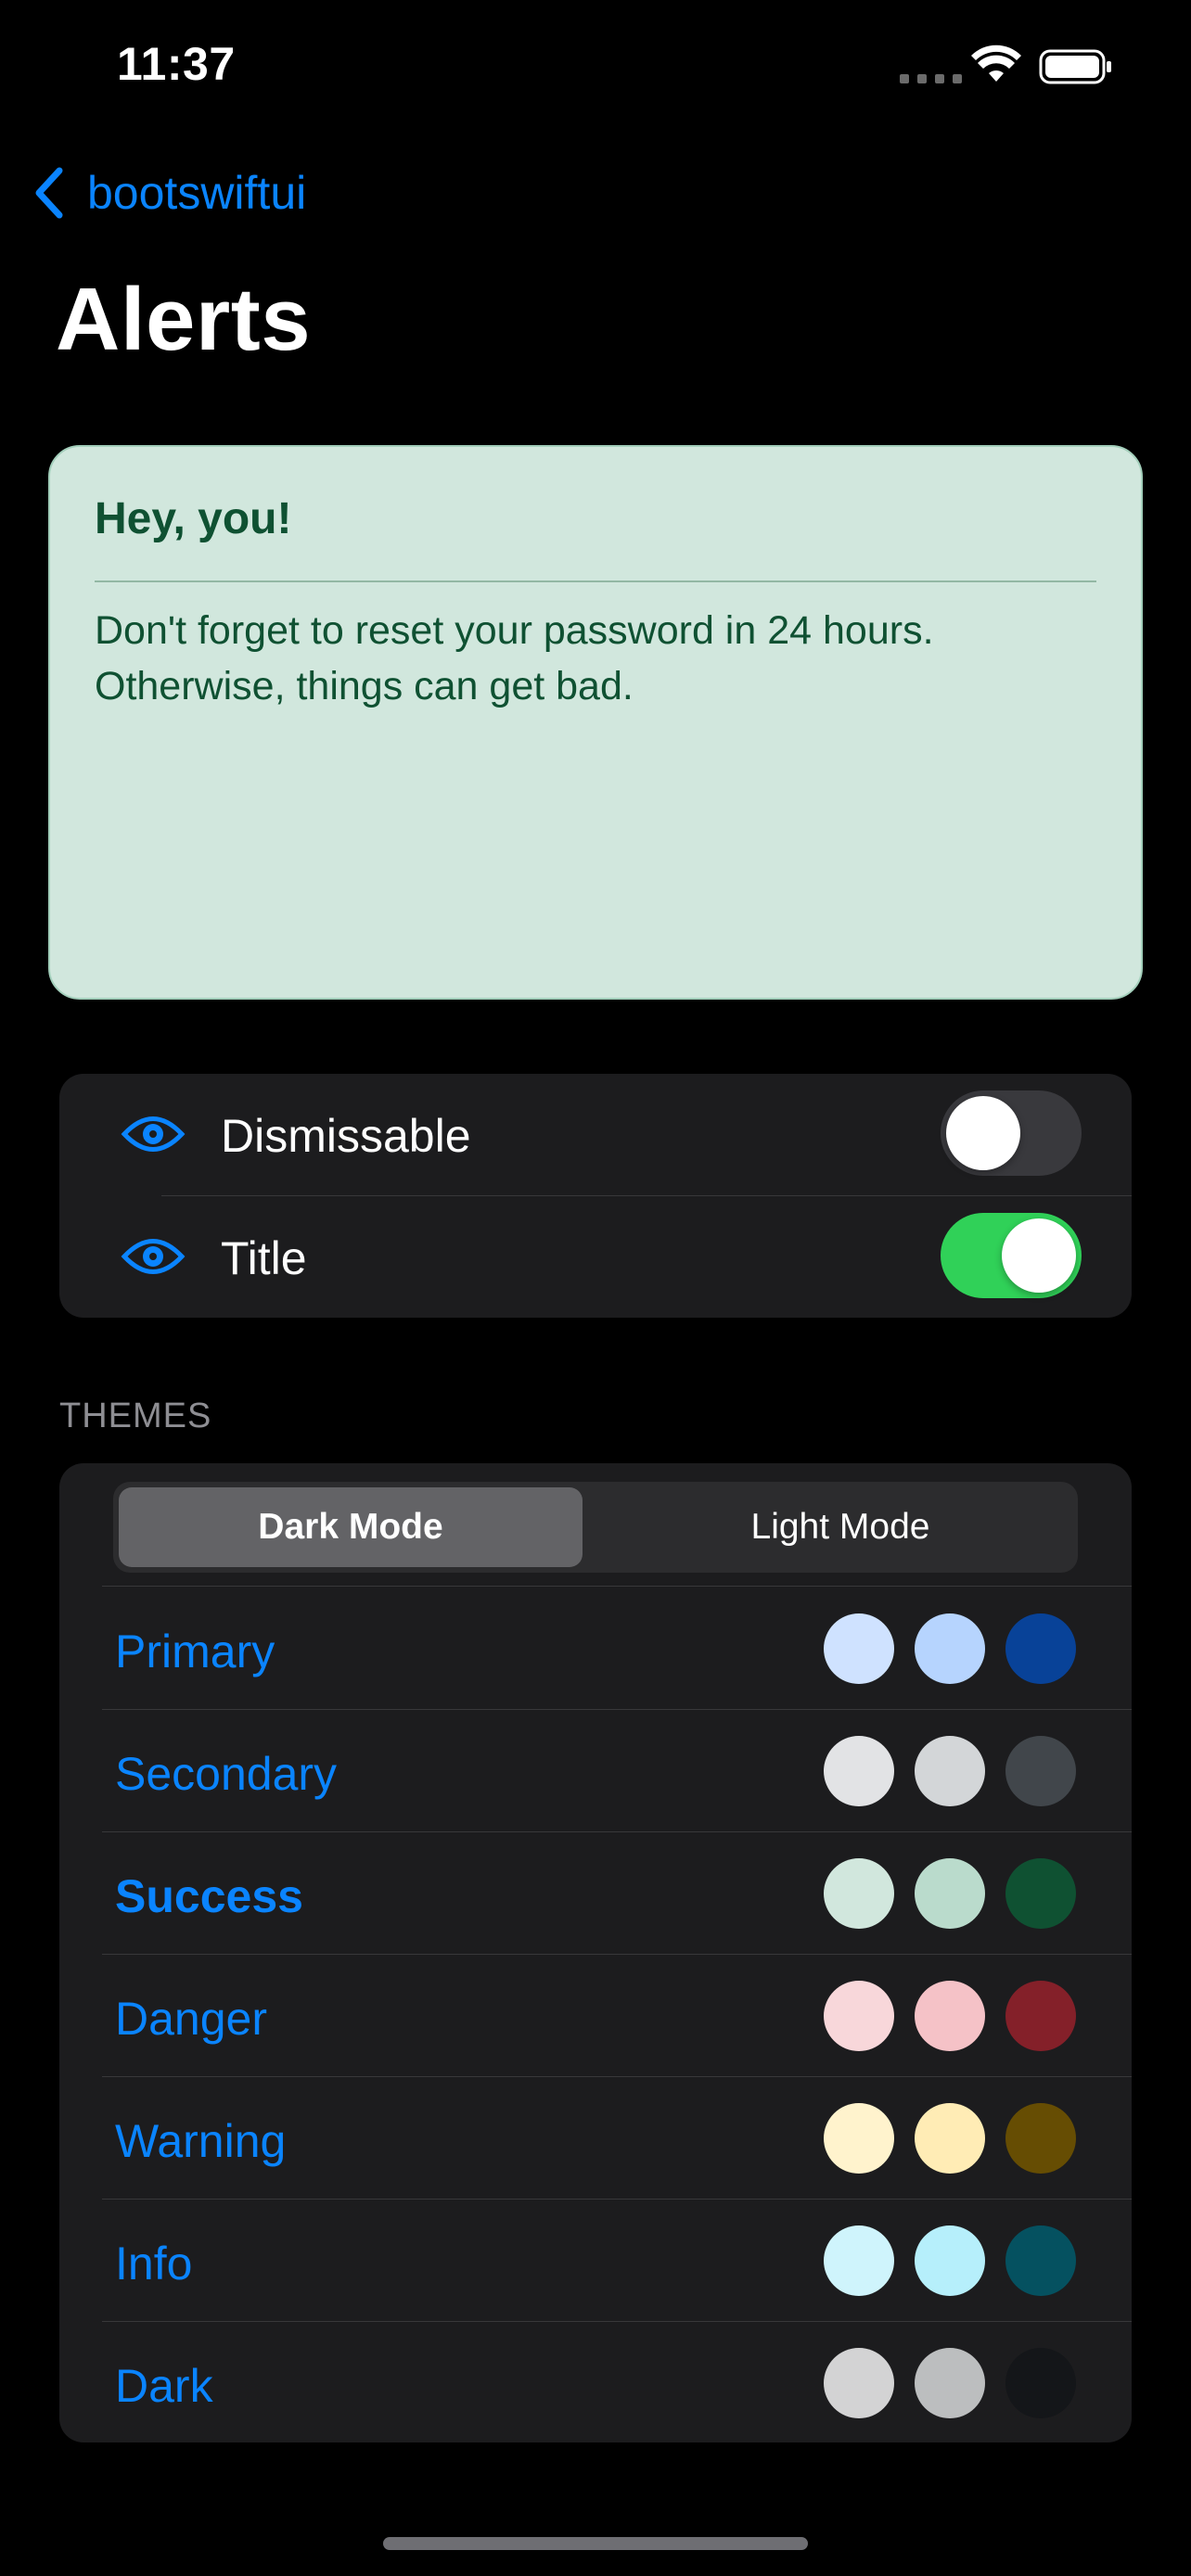 The image size is (1191, 2576). What do you see at coordinates (595, 69) in the screenshot?
I see `status-bar: 11:37` at bounding box center [595, 69].